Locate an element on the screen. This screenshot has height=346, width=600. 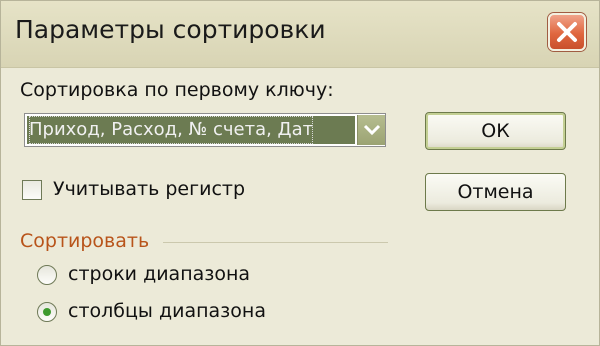
sort-key-value-text: Приход, Расход, № счета, Дат is located at coordinates (171, 130).